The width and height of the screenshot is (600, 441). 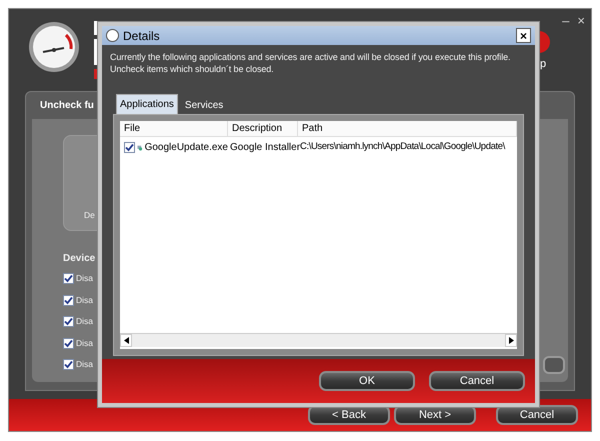 I want to click on help-label: p, so click(x=543, y=64).